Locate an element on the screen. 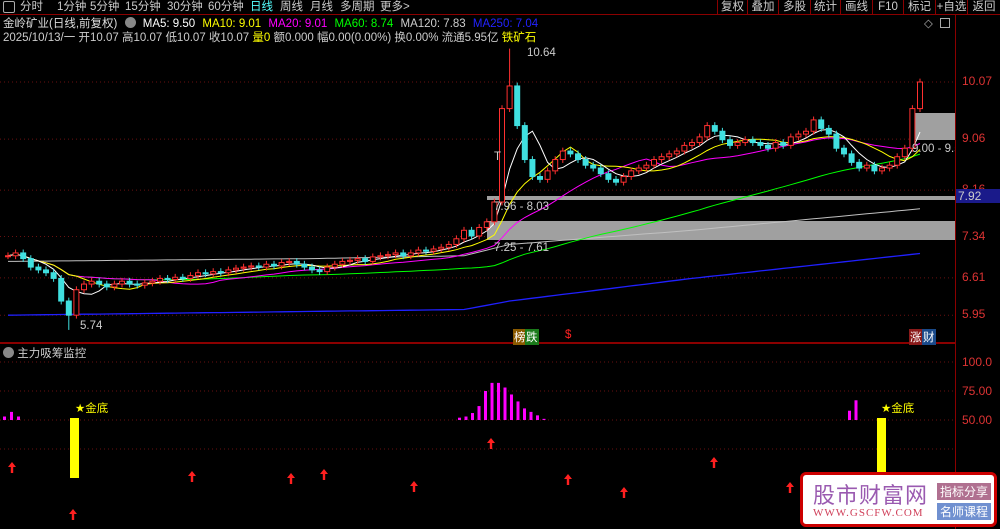 Image resolution: width=1000 pixels, height=529 pixels. collapse-icon is located at coordinates (8, 352).